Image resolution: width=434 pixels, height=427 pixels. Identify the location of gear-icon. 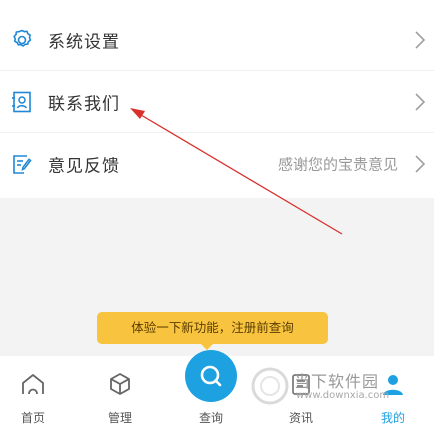
(22, 38).